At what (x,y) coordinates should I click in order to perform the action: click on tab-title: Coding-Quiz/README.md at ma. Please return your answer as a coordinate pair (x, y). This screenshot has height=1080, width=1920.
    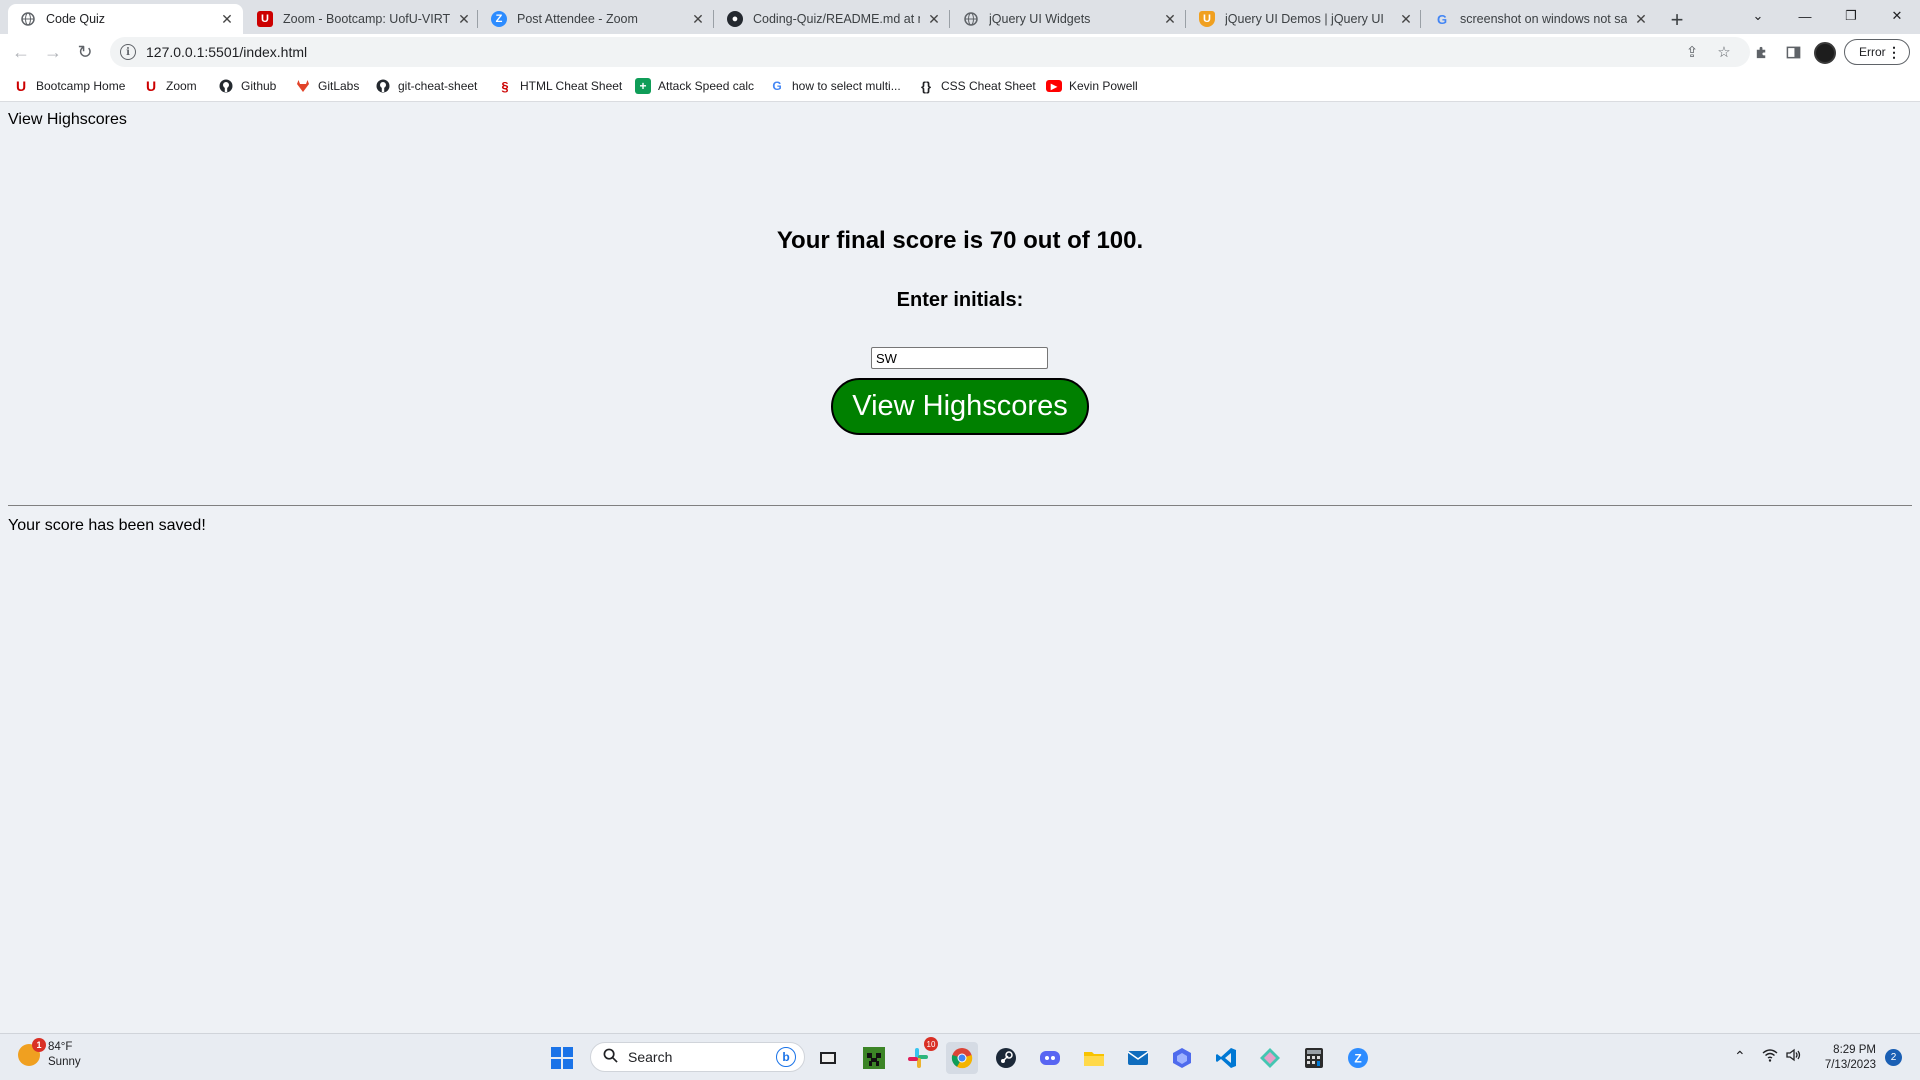
    Looking at the image, I should click on (836, 19).